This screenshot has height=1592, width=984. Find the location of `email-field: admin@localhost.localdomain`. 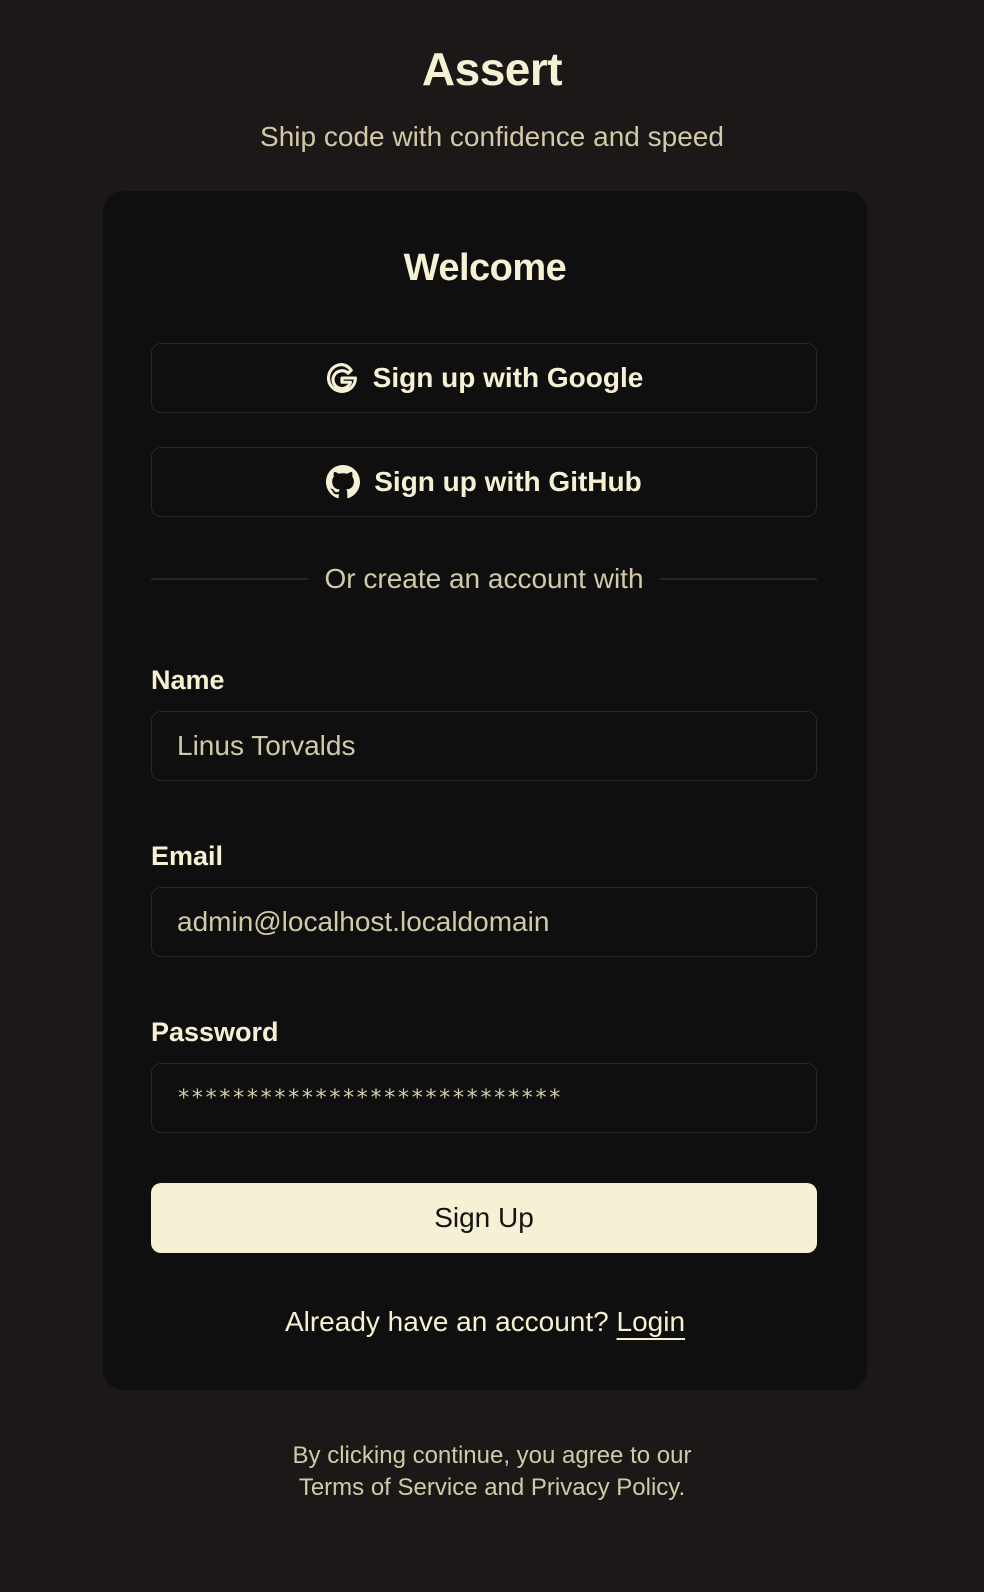

email-field: admin@localhost.localdomain is located at coordinates (484, 922).